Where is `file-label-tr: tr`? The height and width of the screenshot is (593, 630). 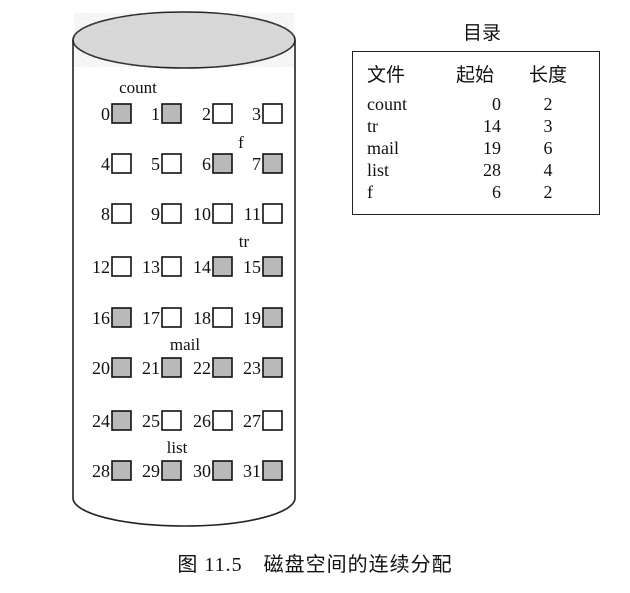 file-label-tr: tr is located at coordinates (244, 241).